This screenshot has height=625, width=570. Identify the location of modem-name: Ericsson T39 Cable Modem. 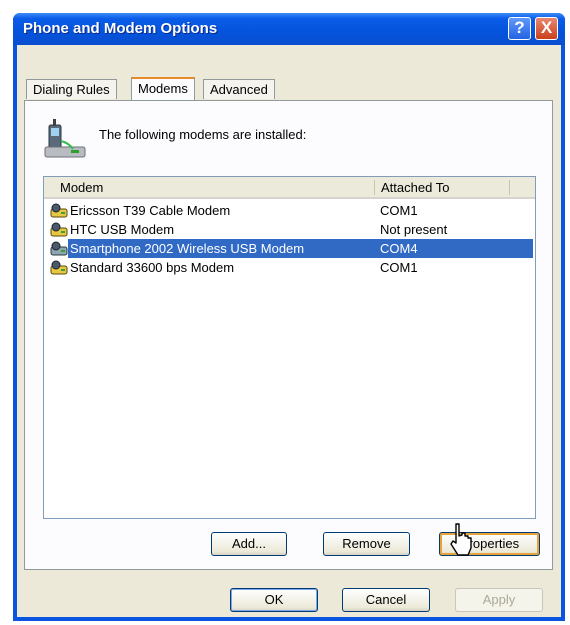
(150, 210).